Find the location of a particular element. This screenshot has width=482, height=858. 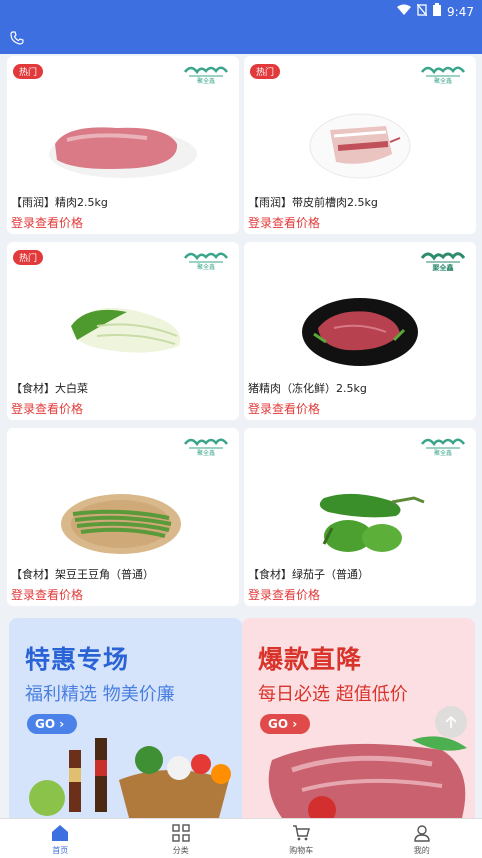

product-card: 热门 聚全鑫 【雨润】带皮前槽肉2.5kg 登录查看价格 is located at coordinates (360, 145).